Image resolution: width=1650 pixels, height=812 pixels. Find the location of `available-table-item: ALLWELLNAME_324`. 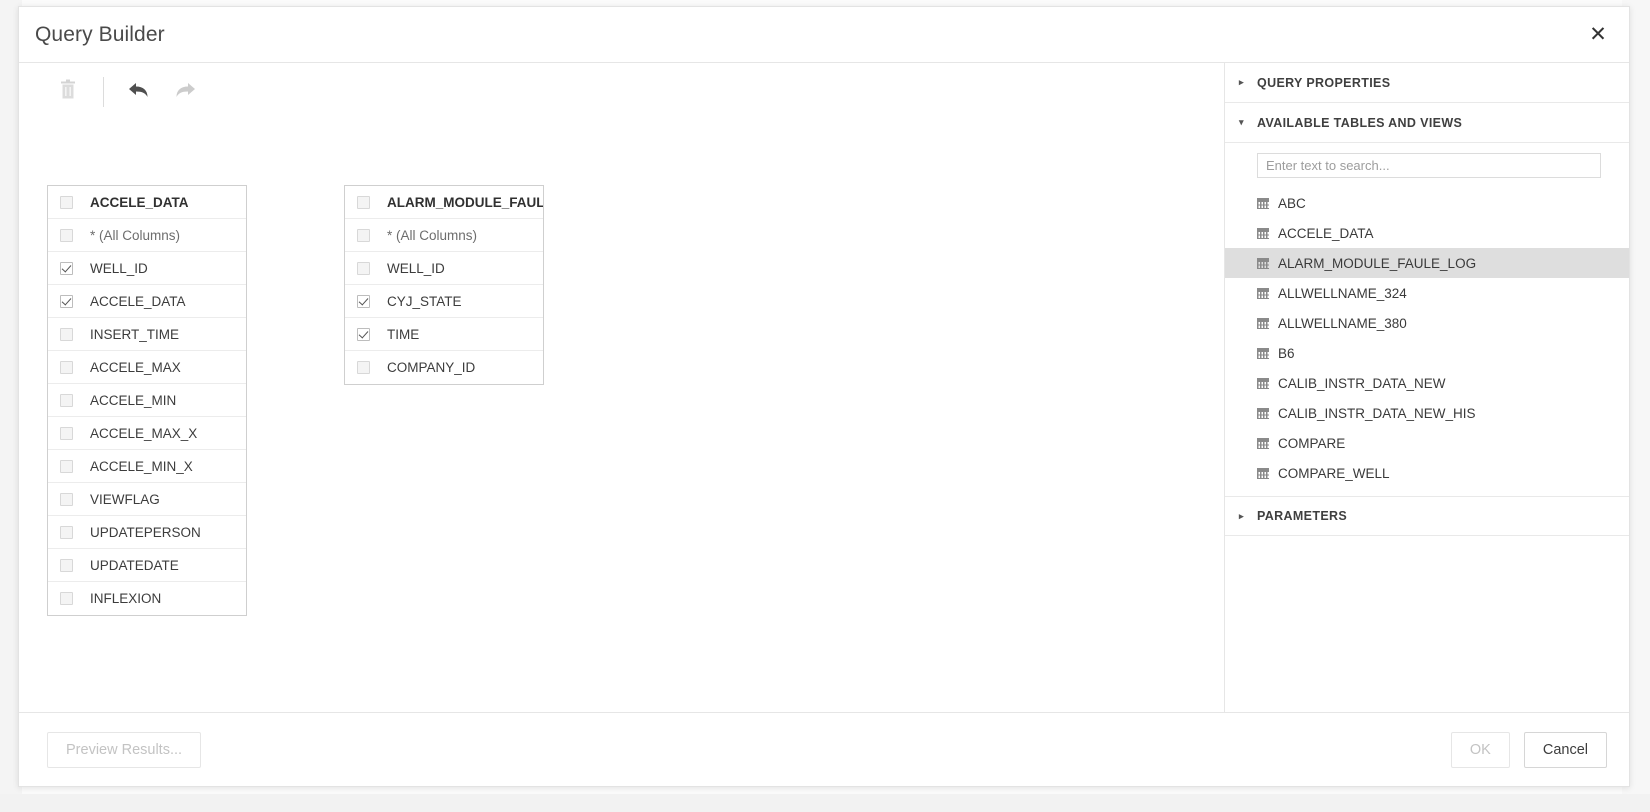

available-table-item: ALLWELLNAME_324 is located at coordinates (1427, 293).